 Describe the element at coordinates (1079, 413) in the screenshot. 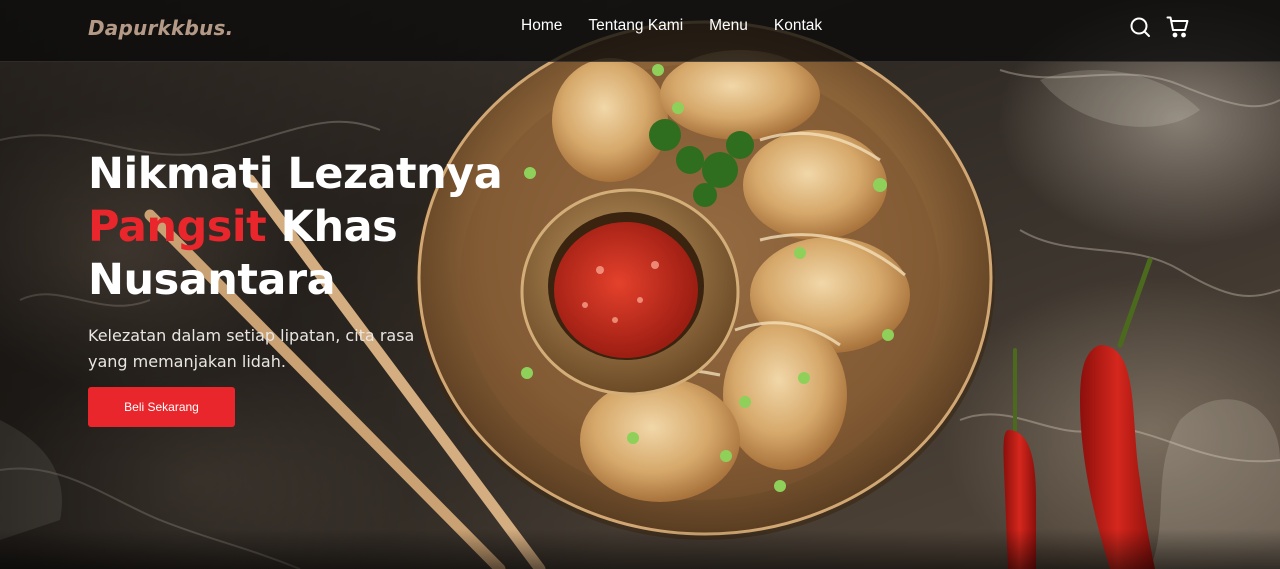

I see `red-chilies` at that location.